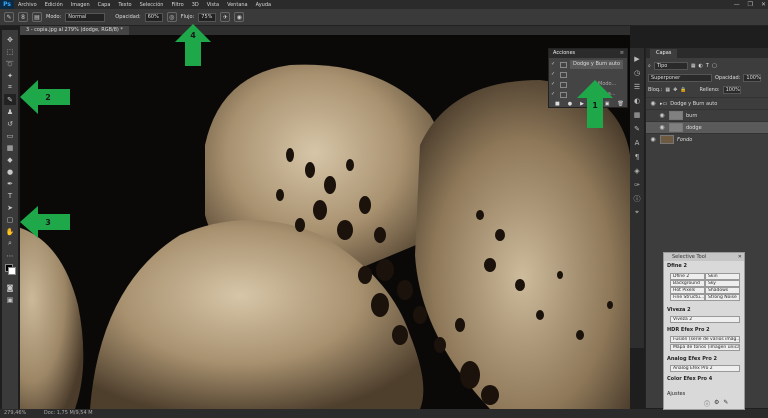 The width and height of the screenshot is (768, 418). What do you see at coordinates (10, 159) in the screenshot?
I see `blur-tool-icon: ◆` at bounding box center [10, 159].